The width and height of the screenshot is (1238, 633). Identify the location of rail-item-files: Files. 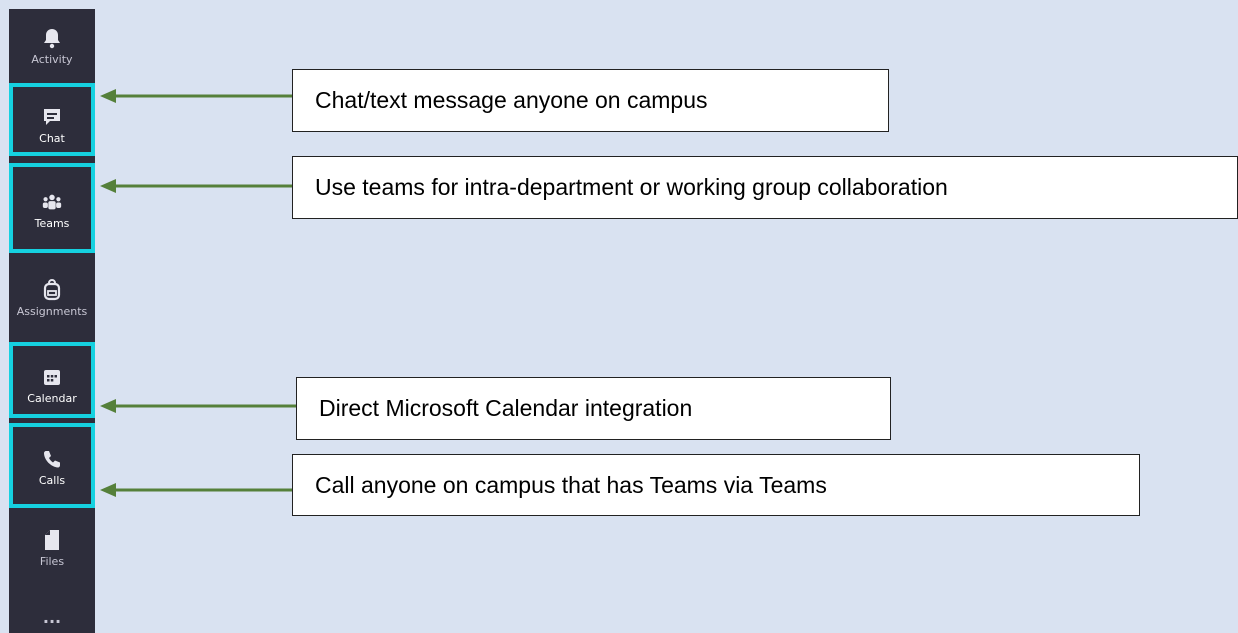
(52, 548).